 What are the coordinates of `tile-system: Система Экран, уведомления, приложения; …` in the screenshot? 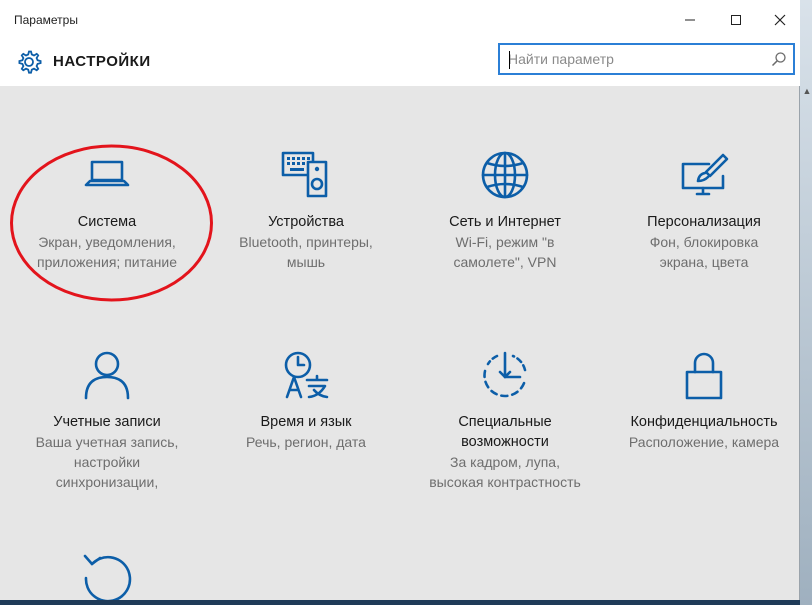 It's located at (107, 245).